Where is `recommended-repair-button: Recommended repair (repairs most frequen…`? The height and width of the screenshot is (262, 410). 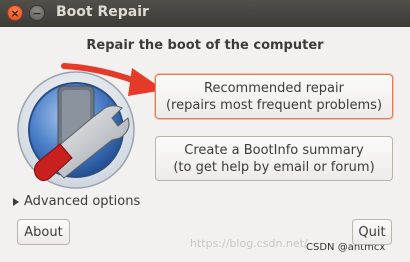
recommended-repair-button: Recommended repair (repairs most frequen… is located at coordinates (274, 96).